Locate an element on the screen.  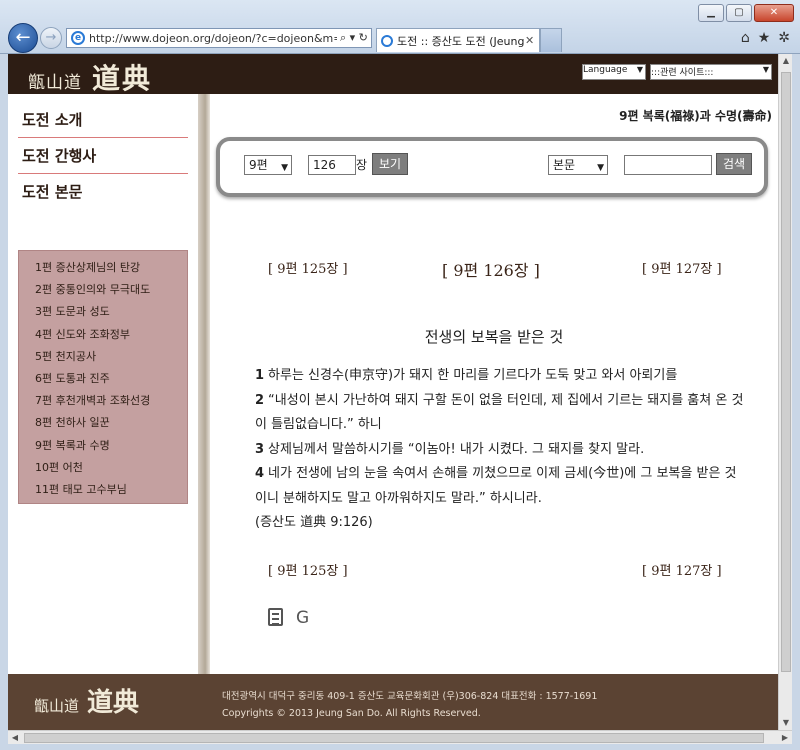
verse-number: 2 is located at coordinates (260, 400).